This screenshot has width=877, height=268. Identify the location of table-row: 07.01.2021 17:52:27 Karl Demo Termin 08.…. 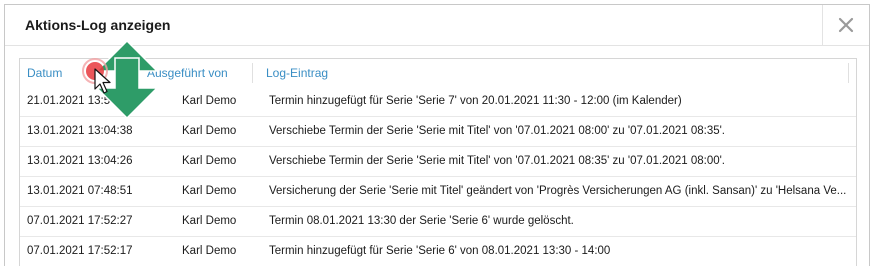
(438, 222).